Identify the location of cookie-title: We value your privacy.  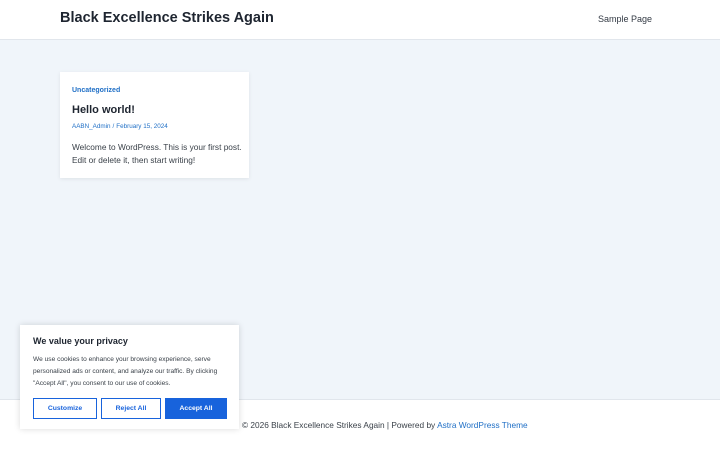
(80, 341).